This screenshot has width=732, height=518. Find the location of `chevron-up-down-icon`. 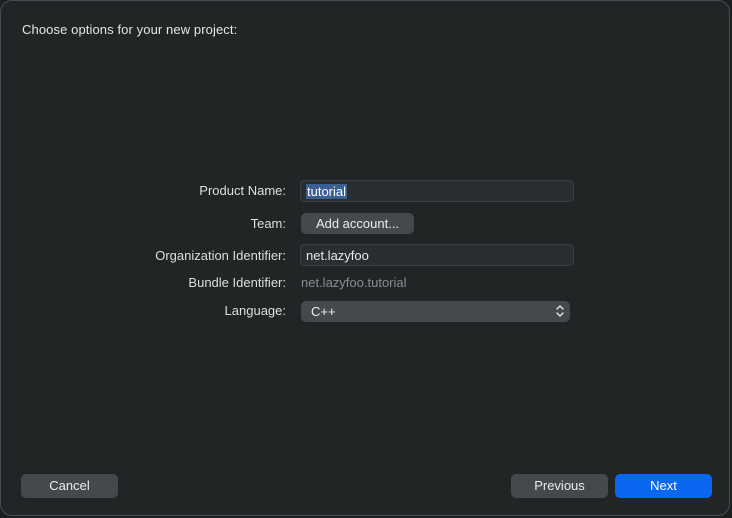

chevron-up-down-icon is located at coordinates (560, 311).